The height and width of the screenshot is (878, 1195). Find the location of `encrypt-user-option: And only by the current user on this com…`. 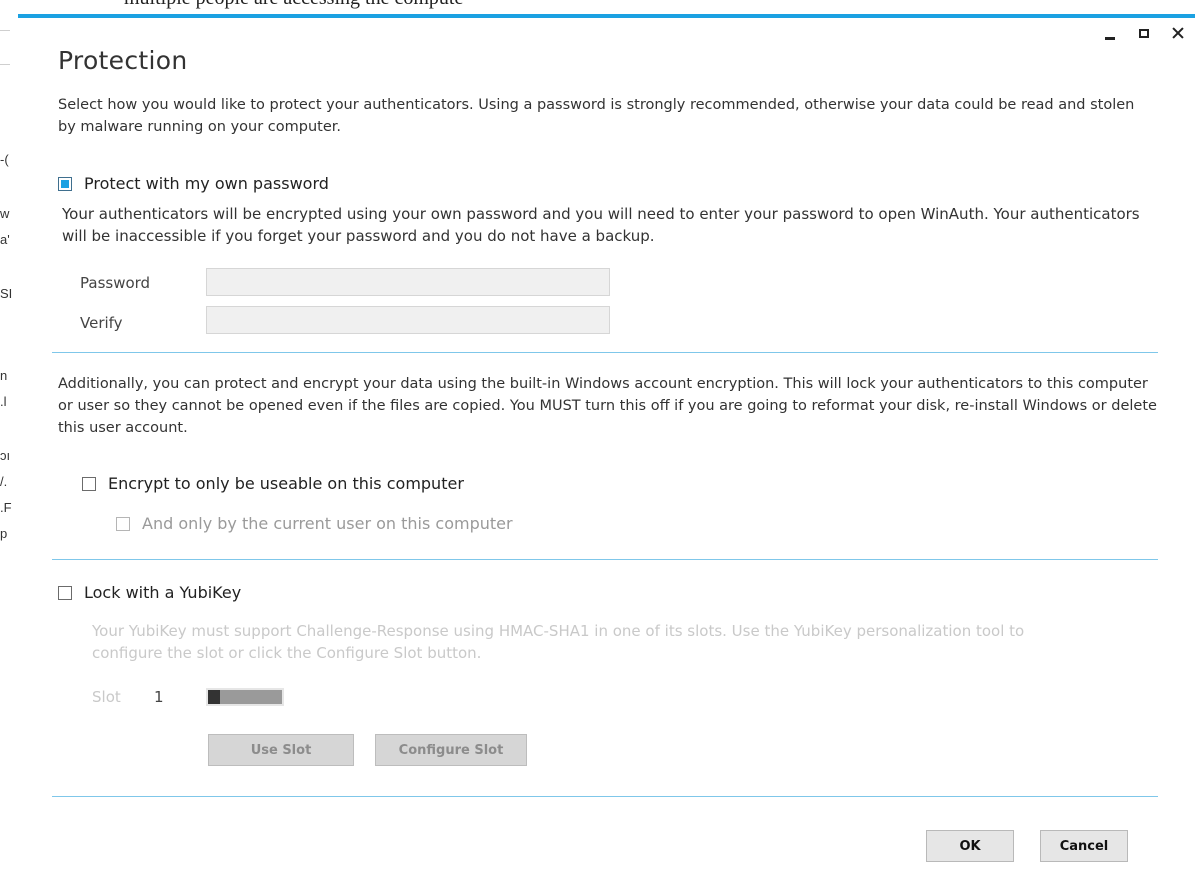

encrypt-user-option: And only by the current user on this com… is located at coordinates (314, 523).